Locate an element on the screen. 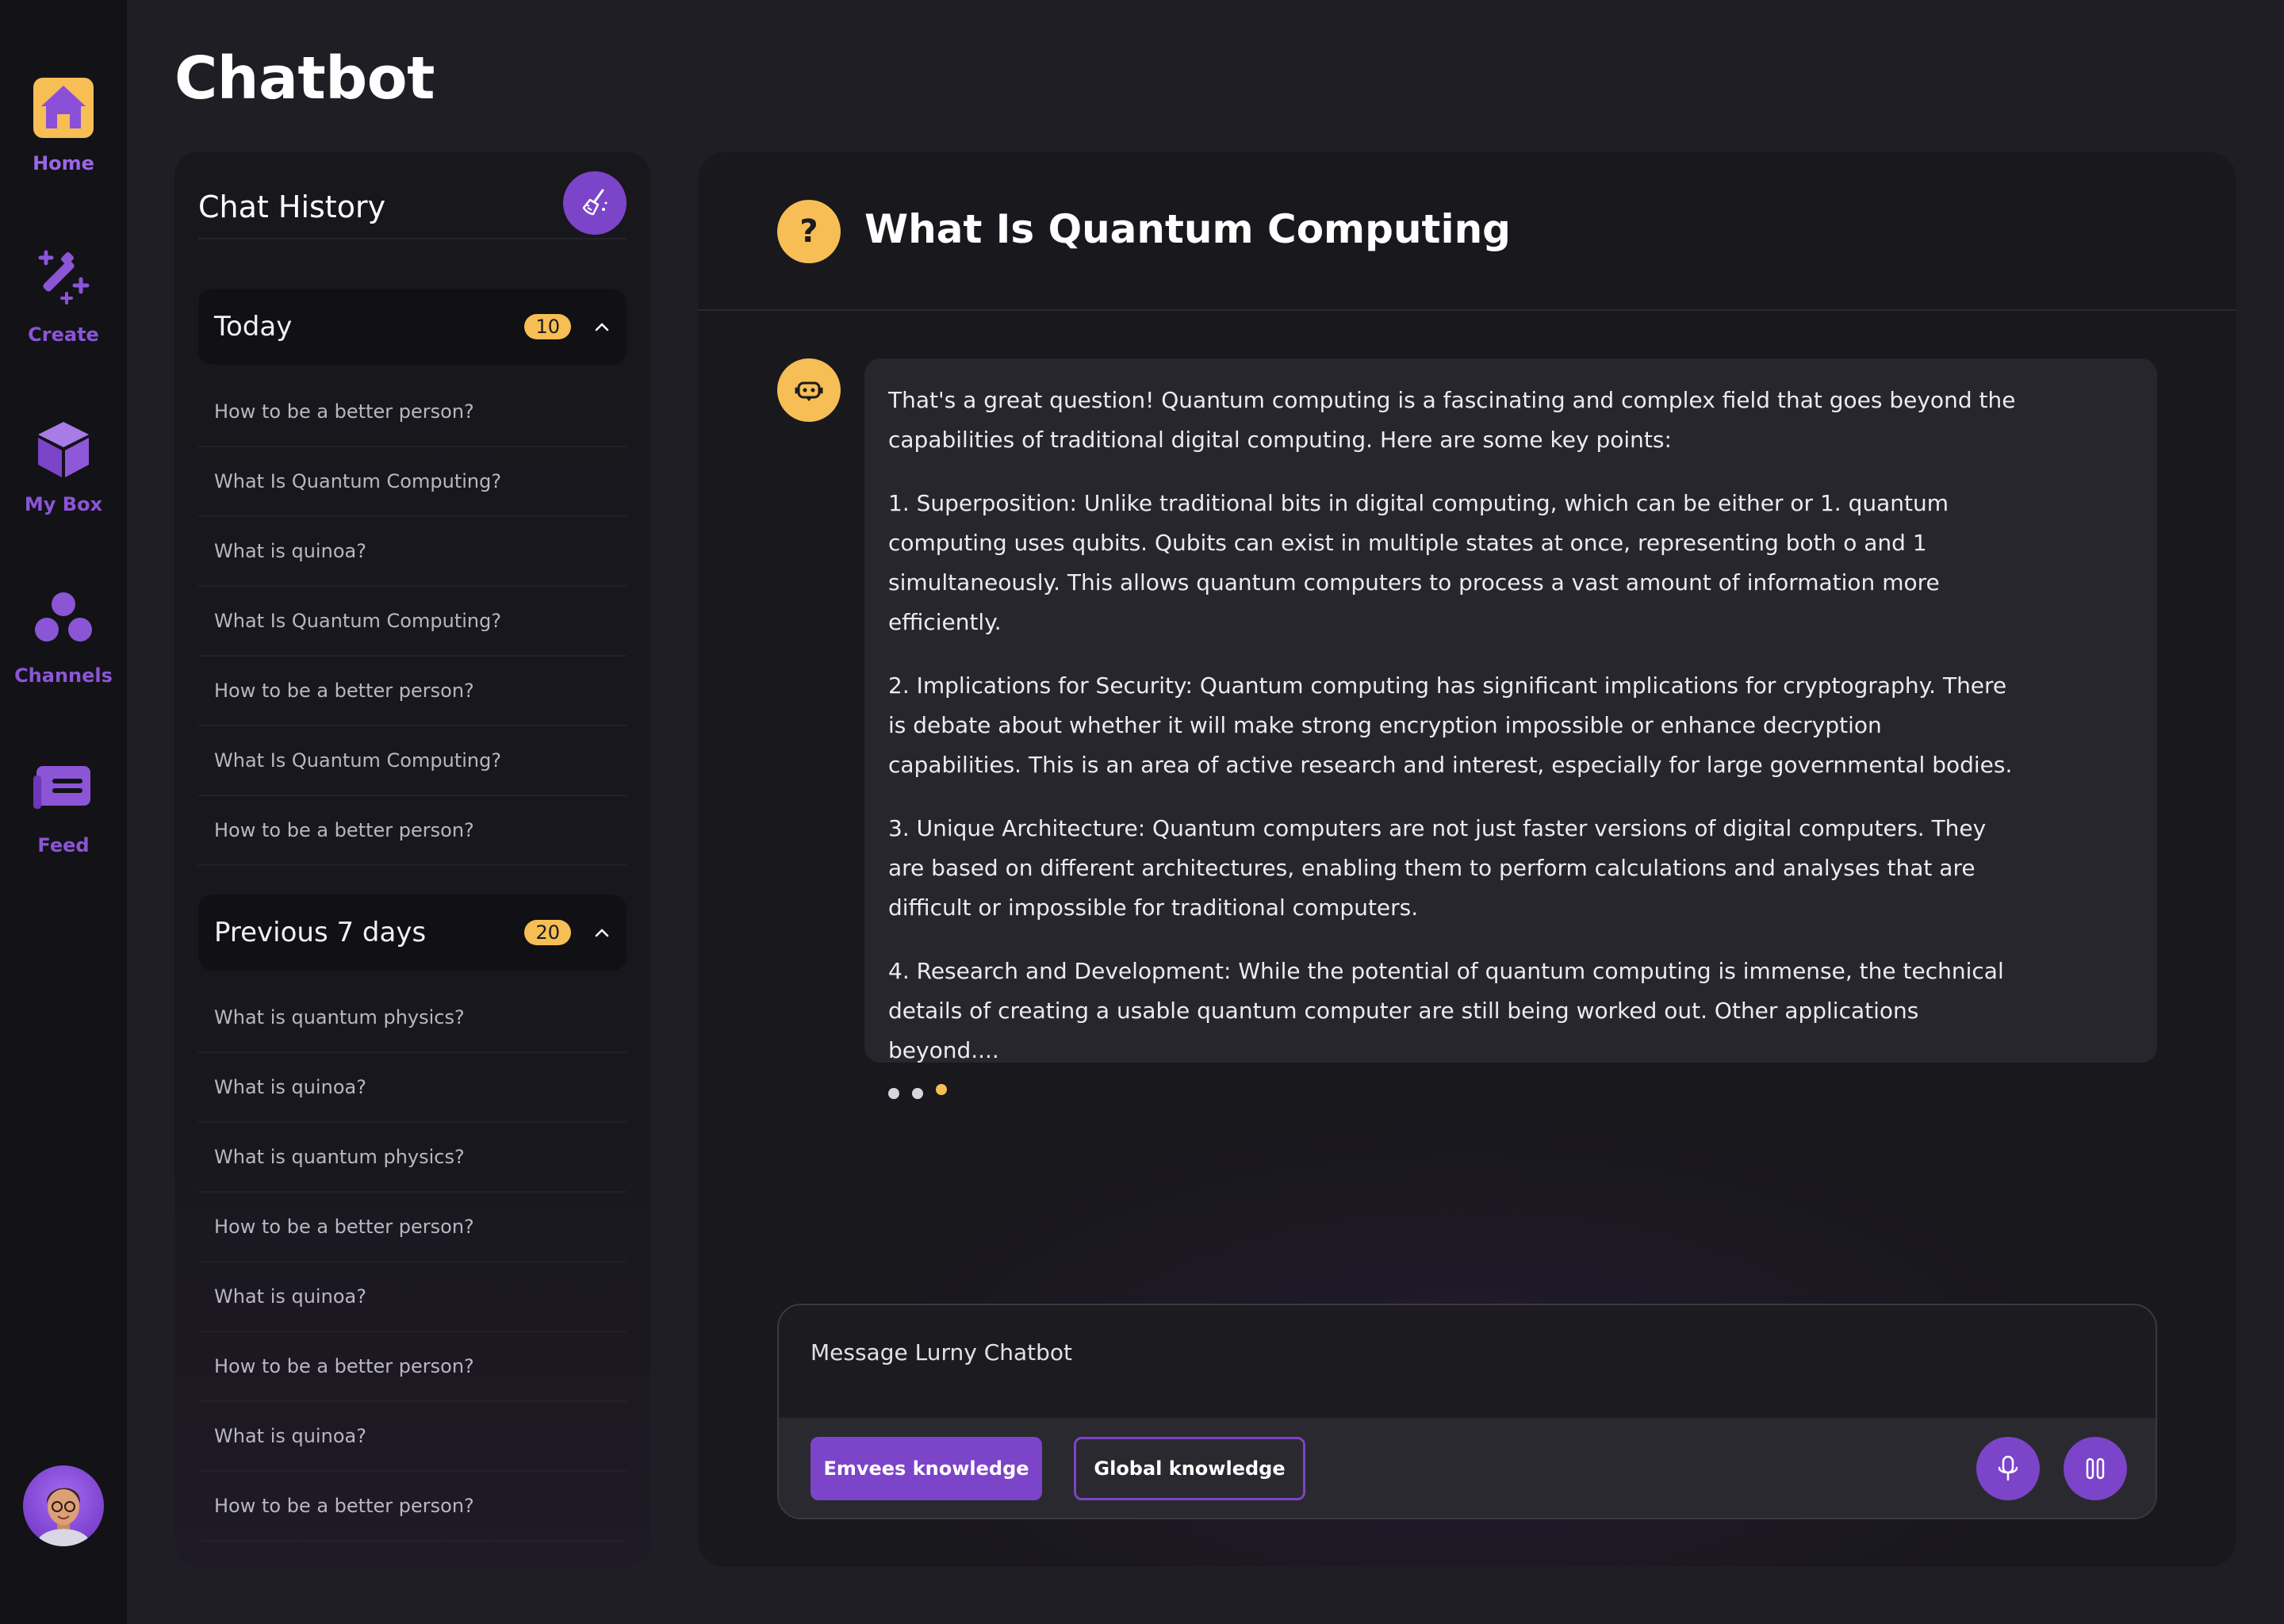 This screenshot has height=1624, width=2284. chat-title: What Is Quantum Computing is located at coordinates (1187, 229).